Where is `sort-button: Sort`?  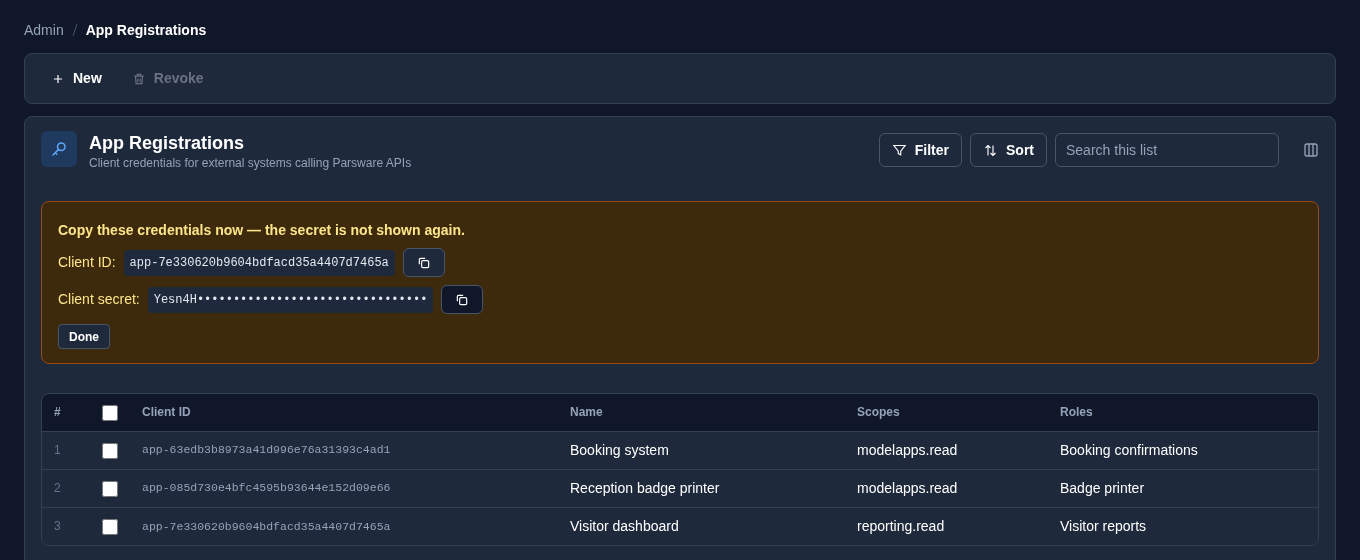 sort-button: Sort is located at coordinates (1008, 150).